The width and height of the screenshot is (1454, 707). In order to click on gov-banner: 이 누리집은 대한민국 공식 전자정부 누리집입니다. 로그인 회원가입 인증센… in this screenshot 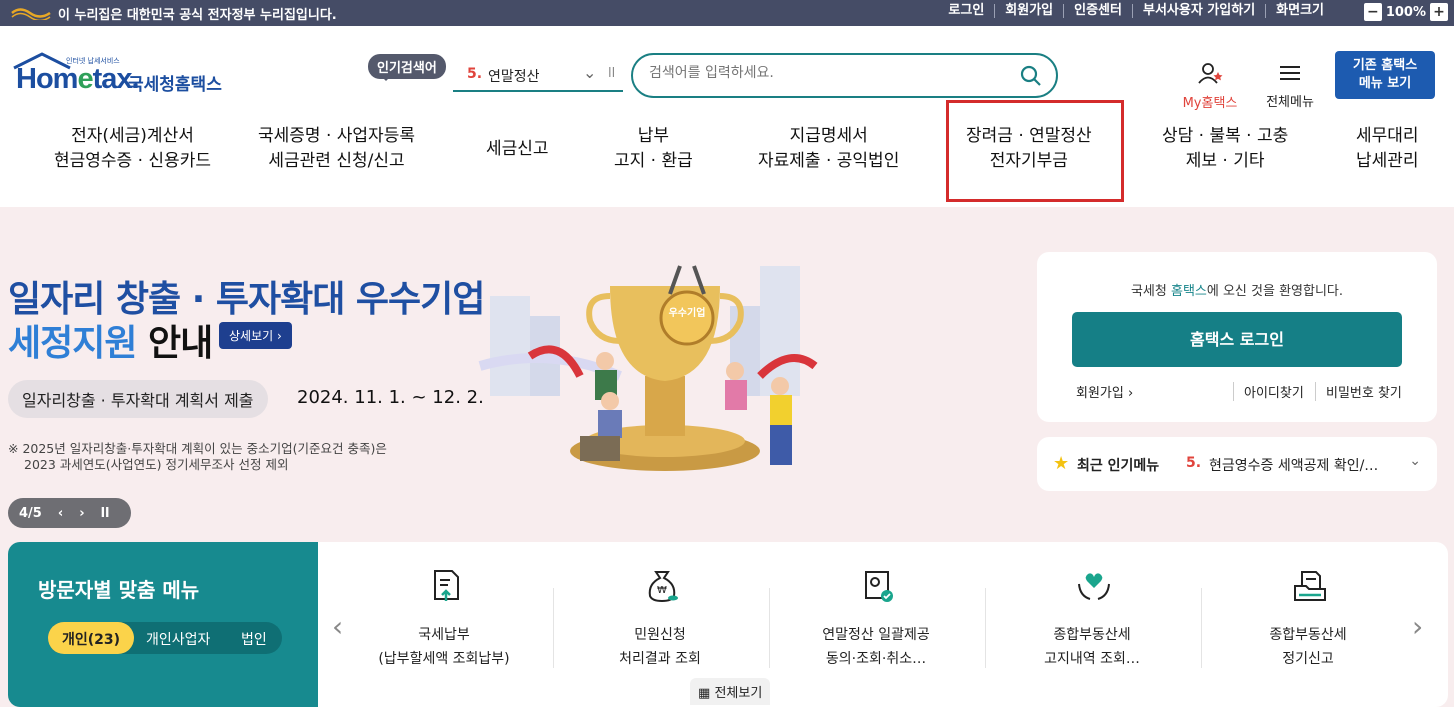, I will do `click(727, 13)`.